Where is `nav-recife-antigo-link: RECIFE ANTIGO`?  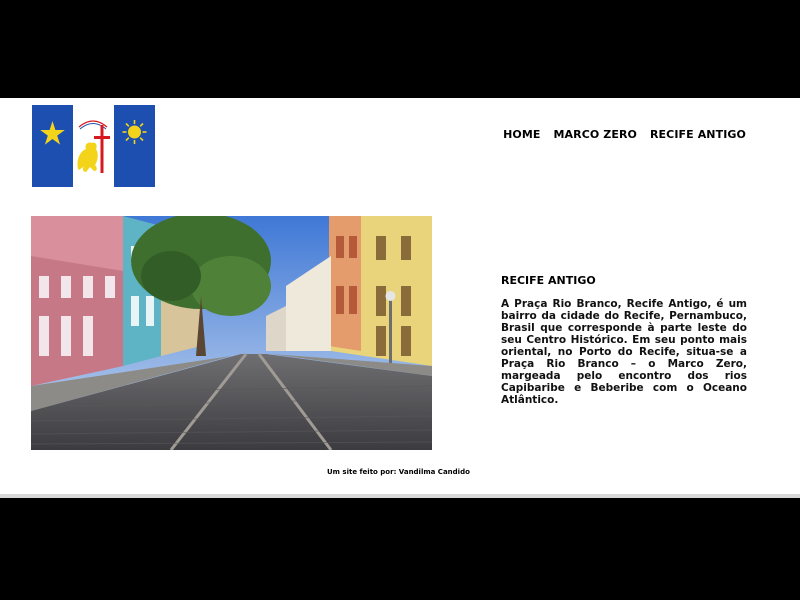
nav-recife-antigo-link: RECIFE ANTIGO is located at coordinates (698, 134).